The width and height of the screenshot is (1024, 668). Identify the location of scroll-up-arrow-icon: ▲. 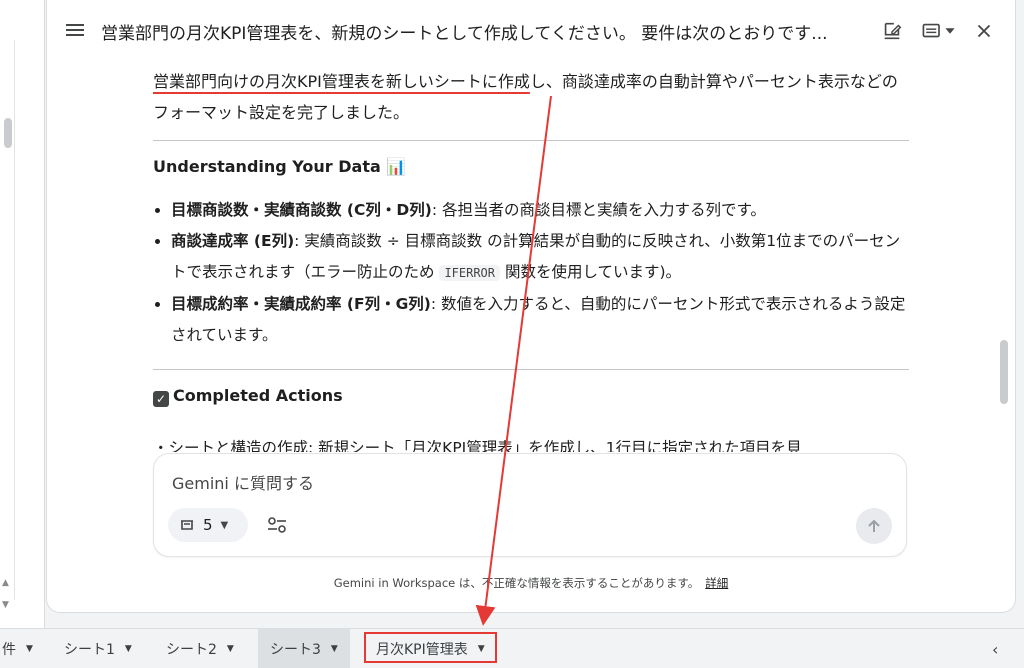
(5, 583).